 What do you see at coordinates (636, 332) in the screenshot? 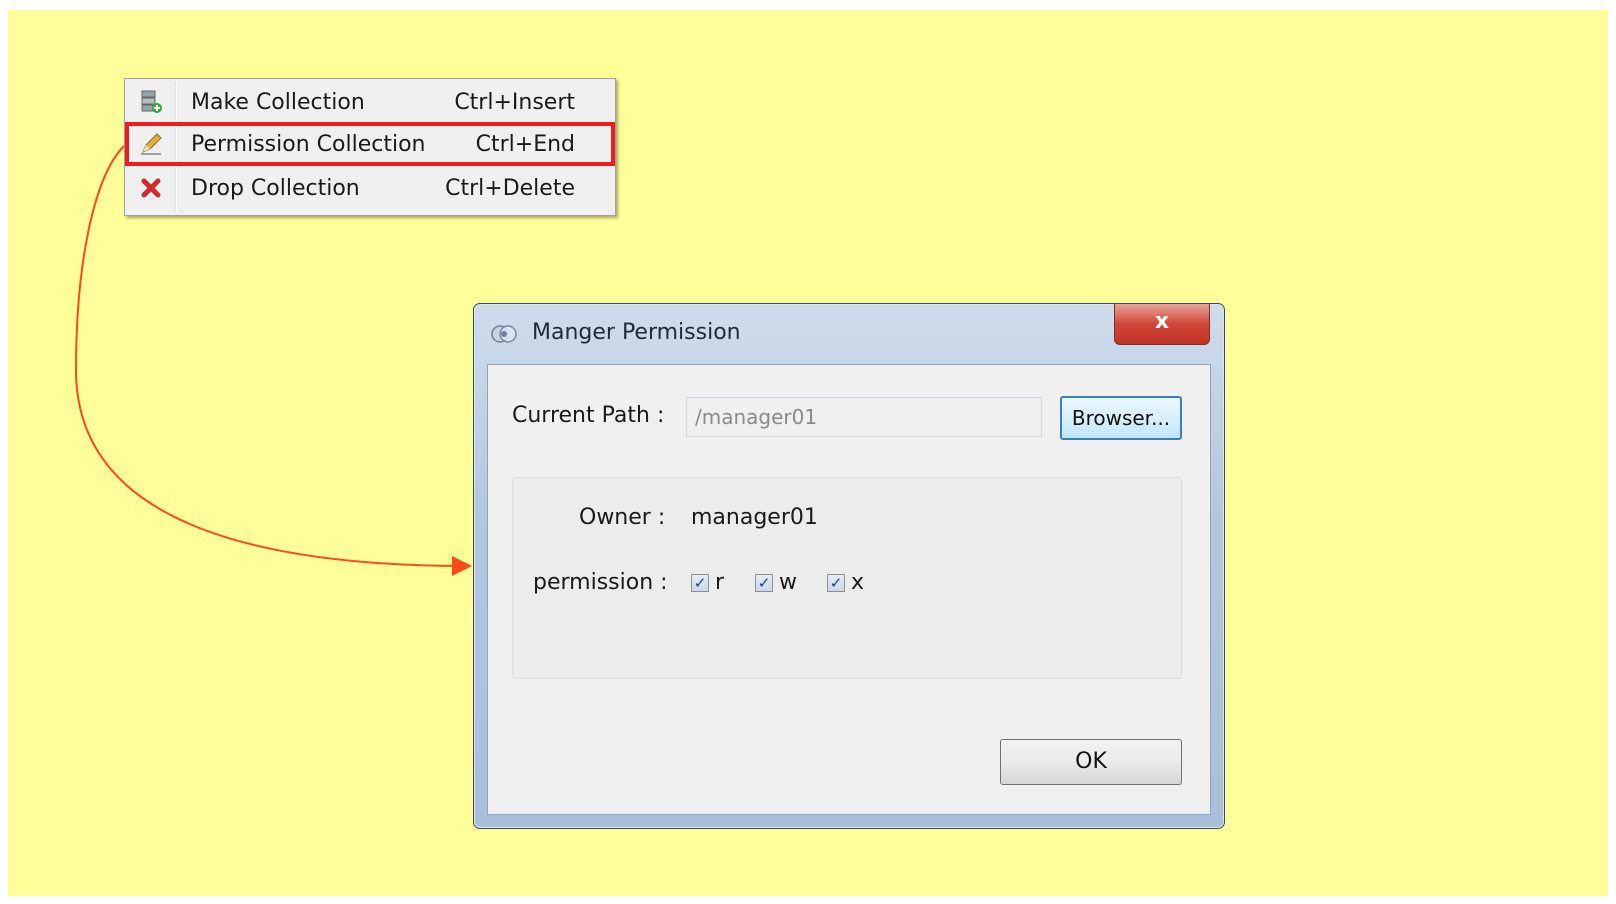
I see `dialog-title: Manger Permission` at bounding box center [636, 332].